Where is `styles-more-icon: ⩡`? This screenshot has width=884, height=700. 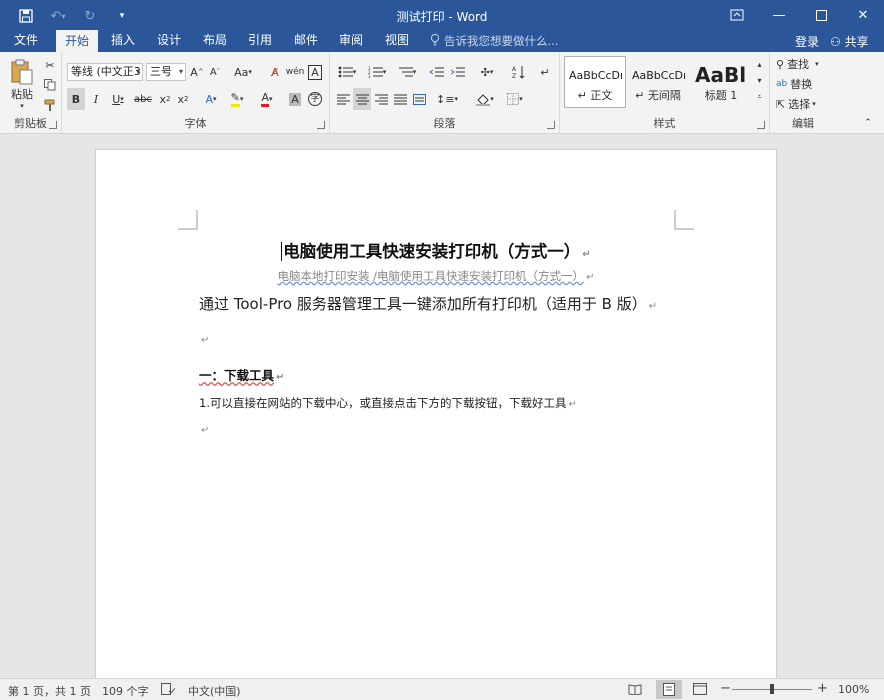
styles-more-icon: ⩡ is located at coordinates (759, 97).